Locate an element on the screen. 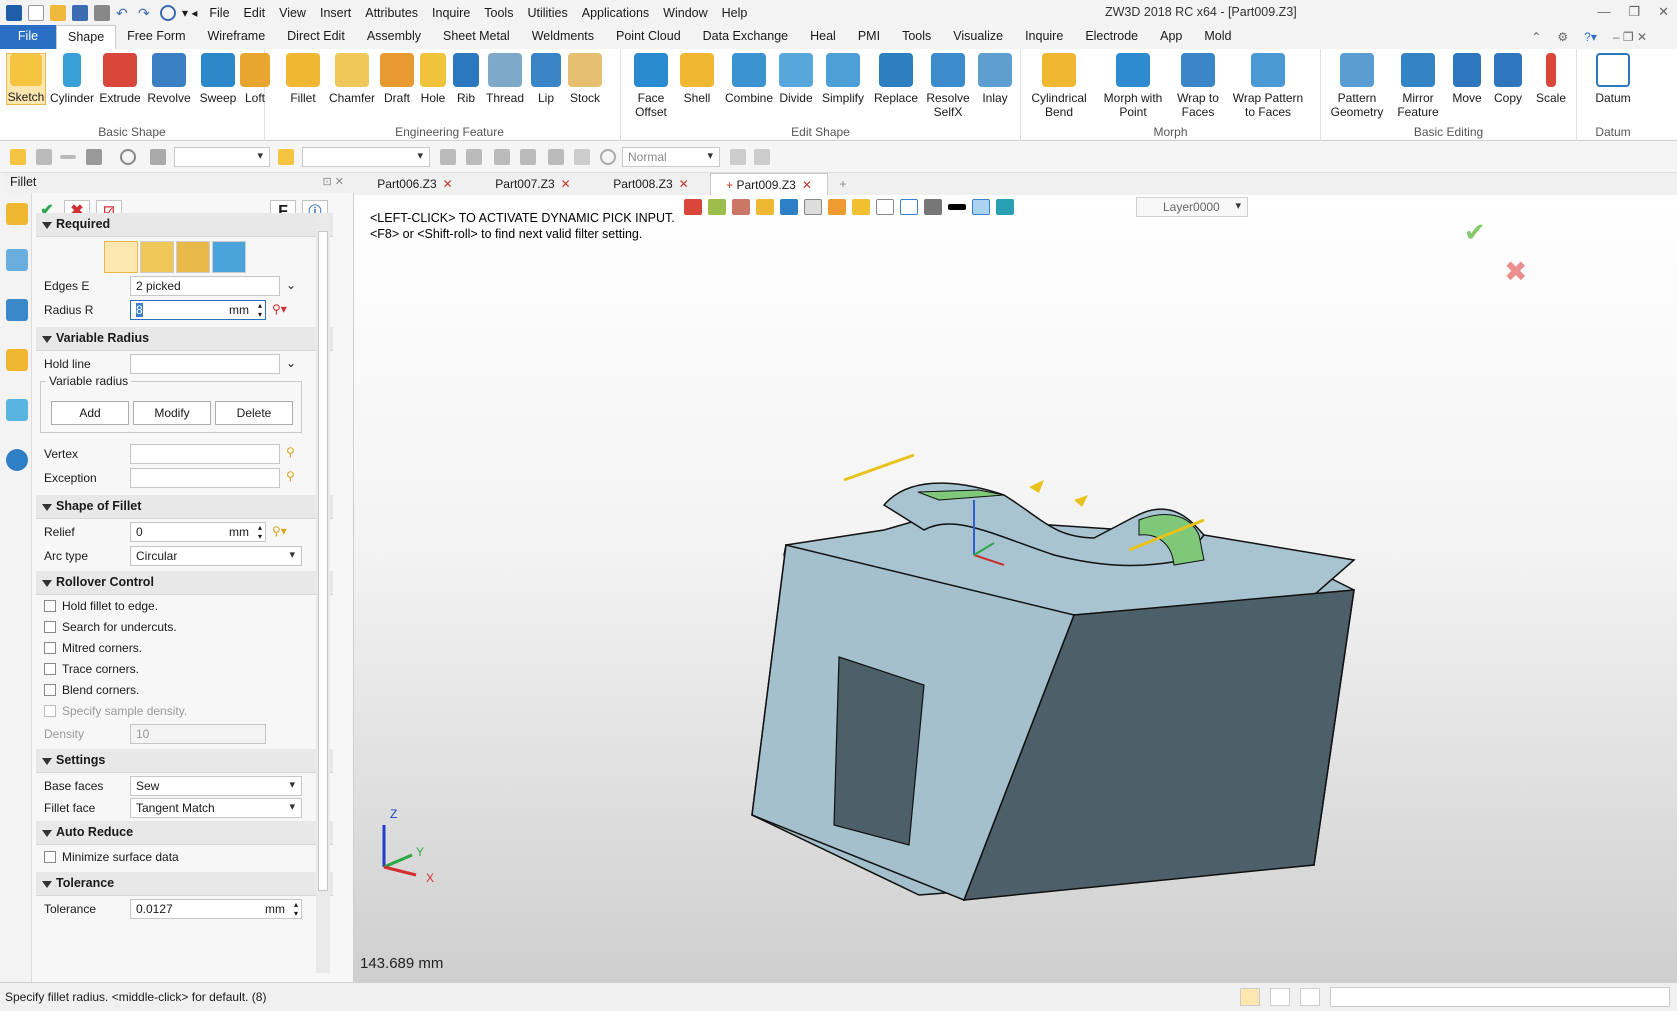  settings-icon is located at coordinates (608, 157).